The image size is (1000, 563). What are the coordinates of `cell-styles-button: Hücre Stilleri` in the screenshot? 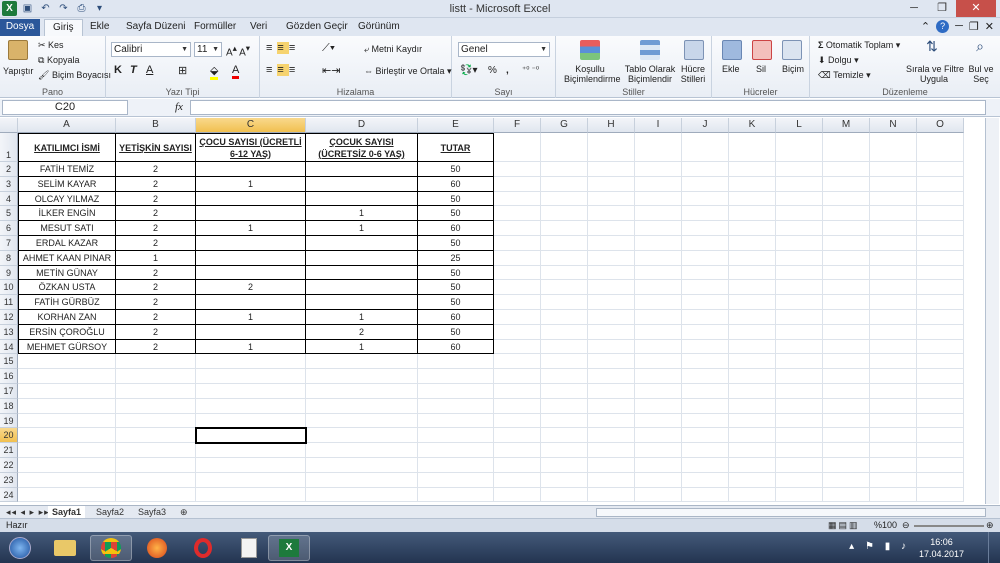 It's located at (693, 74).